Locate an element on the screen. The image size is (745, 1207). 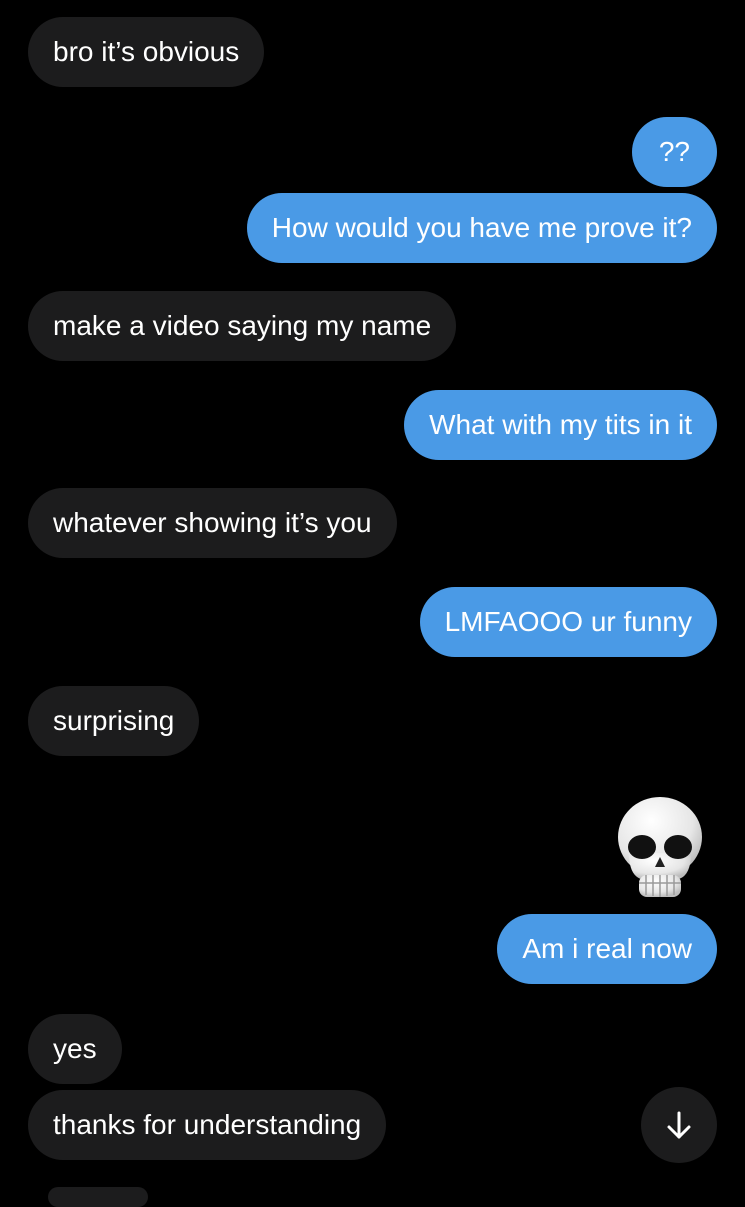
skull-emoji is located at coordinates (660, 847).